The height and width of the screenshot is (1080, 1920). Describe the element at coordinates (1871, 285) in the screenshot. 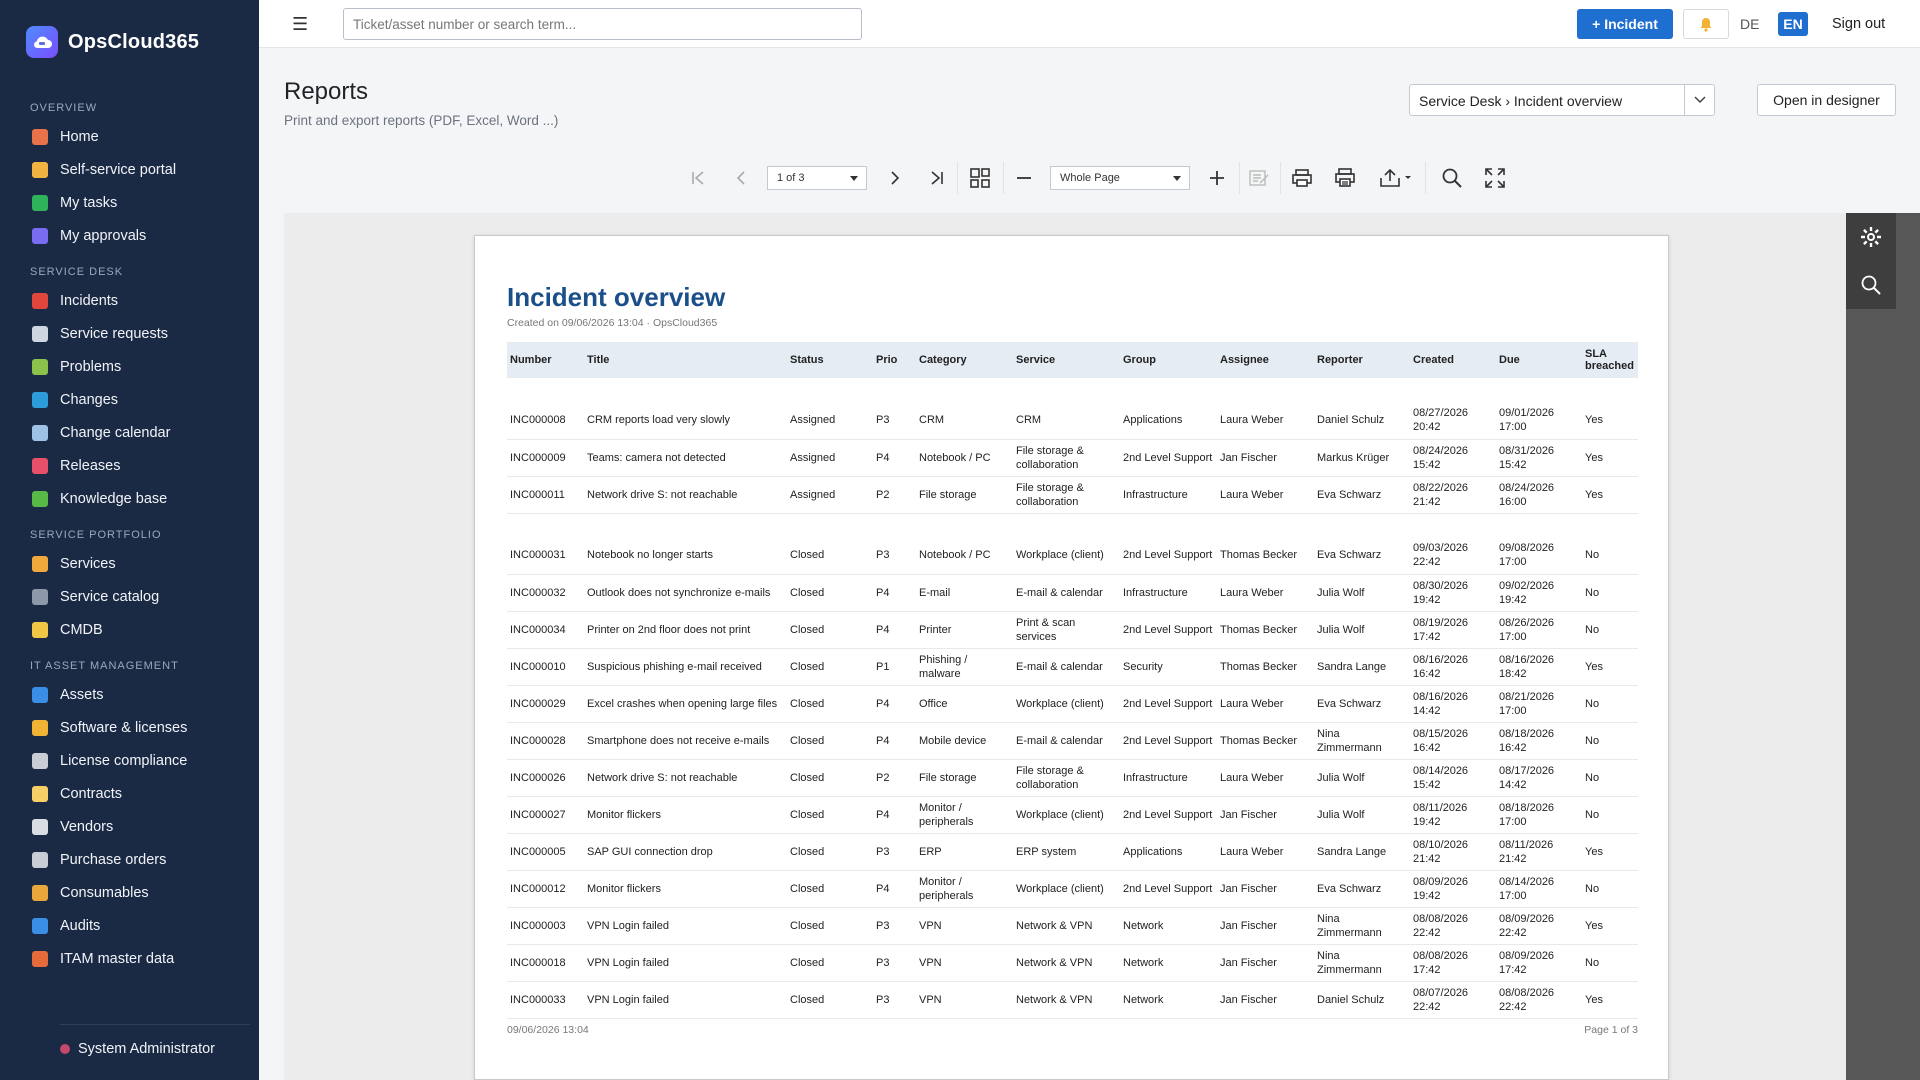

I see `search-icon` at that location.